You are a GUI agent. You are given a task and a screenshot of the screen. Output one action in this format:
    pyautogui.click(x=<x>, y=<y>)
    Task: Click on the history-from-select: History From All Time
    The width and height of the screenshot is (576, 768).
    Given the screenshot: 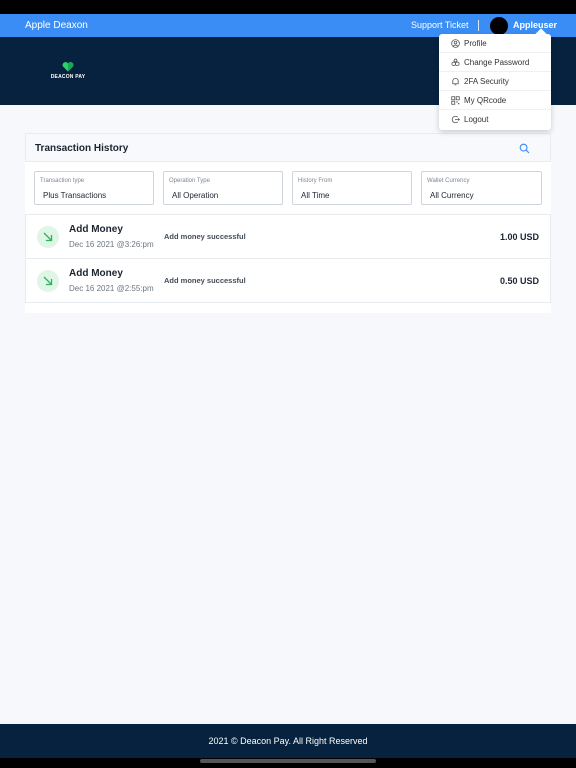 What is the action you would take?
    pyautogui.click(x=352, y=188)
    